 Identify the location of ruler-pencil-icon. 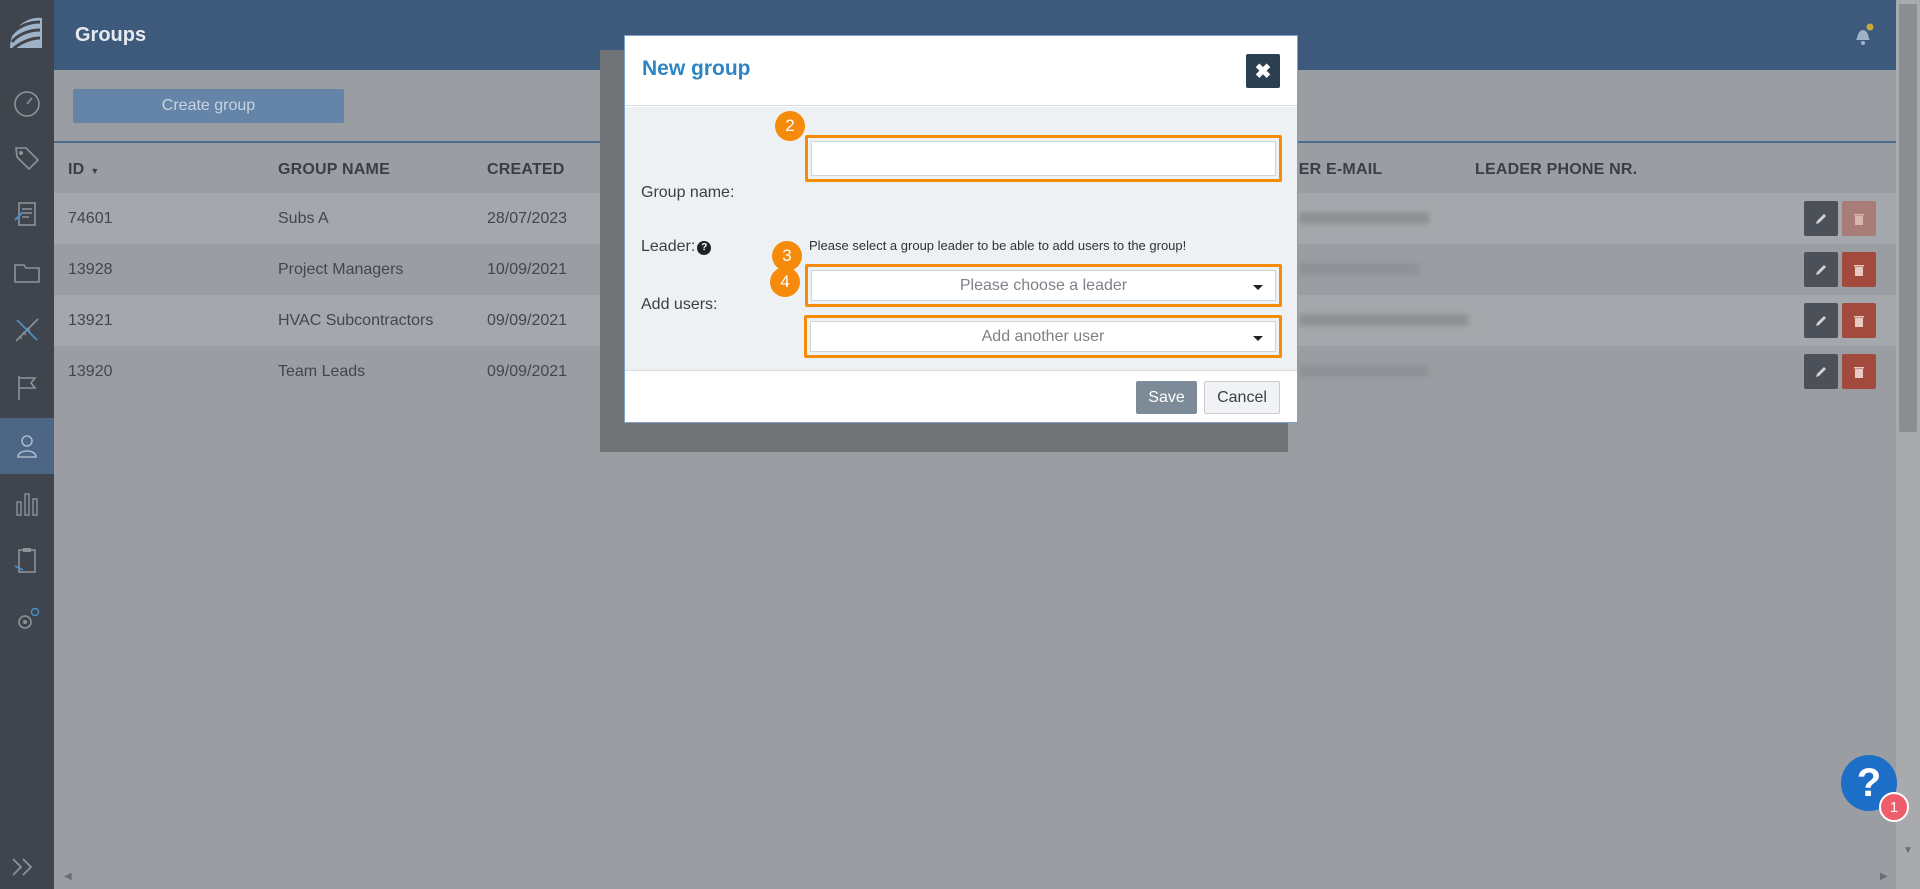
(27, 330).